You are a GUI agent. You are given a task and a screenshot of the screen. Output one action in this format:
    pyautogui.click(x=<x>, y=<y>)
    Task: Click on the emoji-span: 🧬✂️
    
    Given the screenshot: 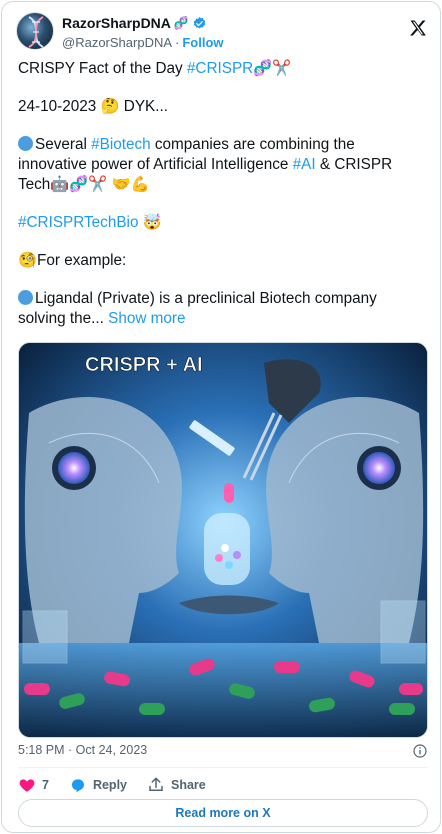 What is the action you would take?
    pyautogui.click(x=272, y=68)
    